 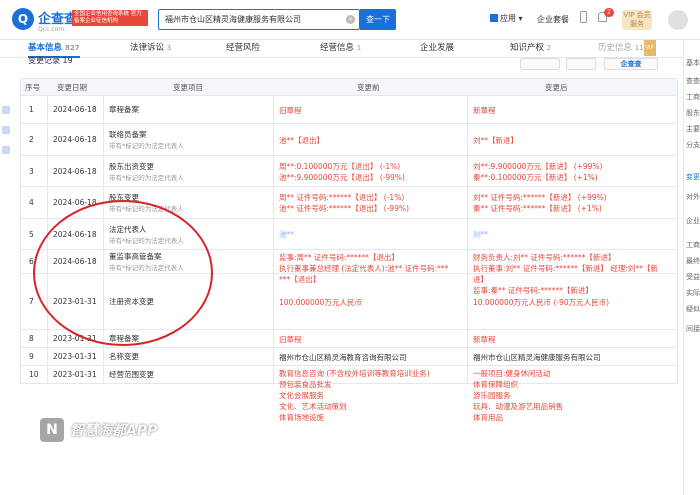 I want to click on row-number: 5, so click(x=31, y=234).